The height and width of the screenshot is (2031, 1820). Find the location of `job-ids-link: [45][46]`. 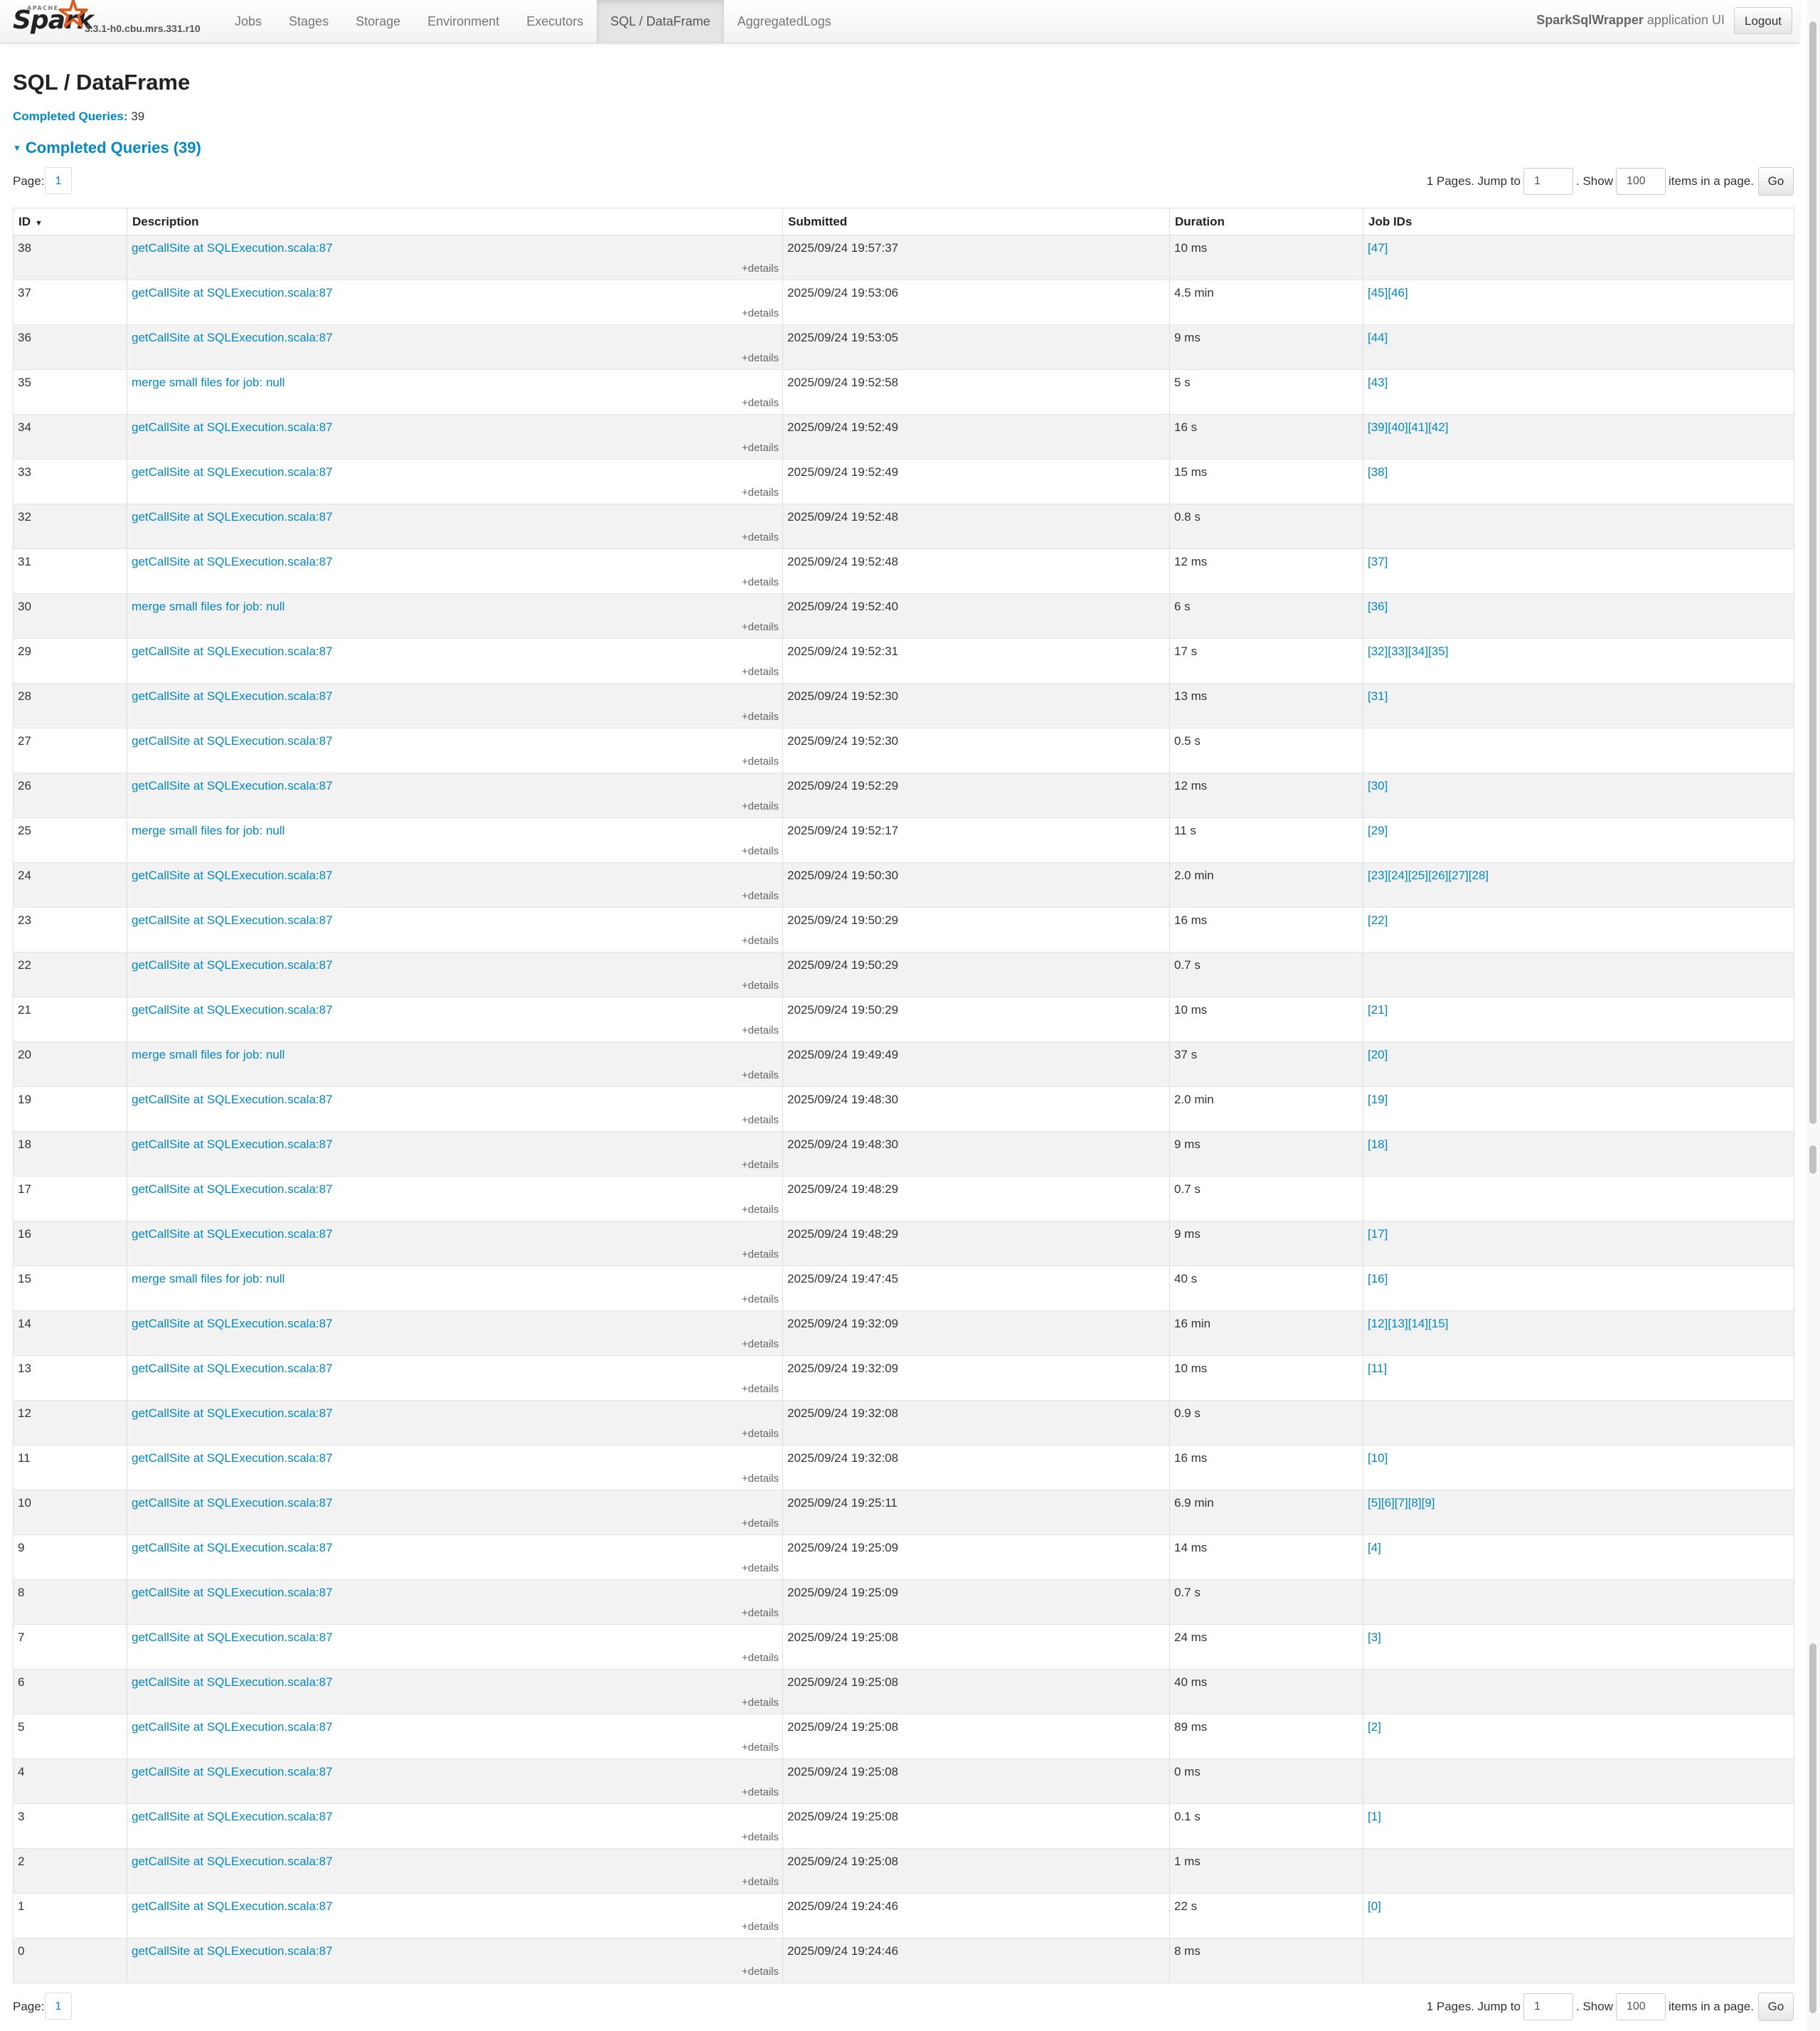

job-ids-link: [45][46] is located at coordinates (1388, 292).